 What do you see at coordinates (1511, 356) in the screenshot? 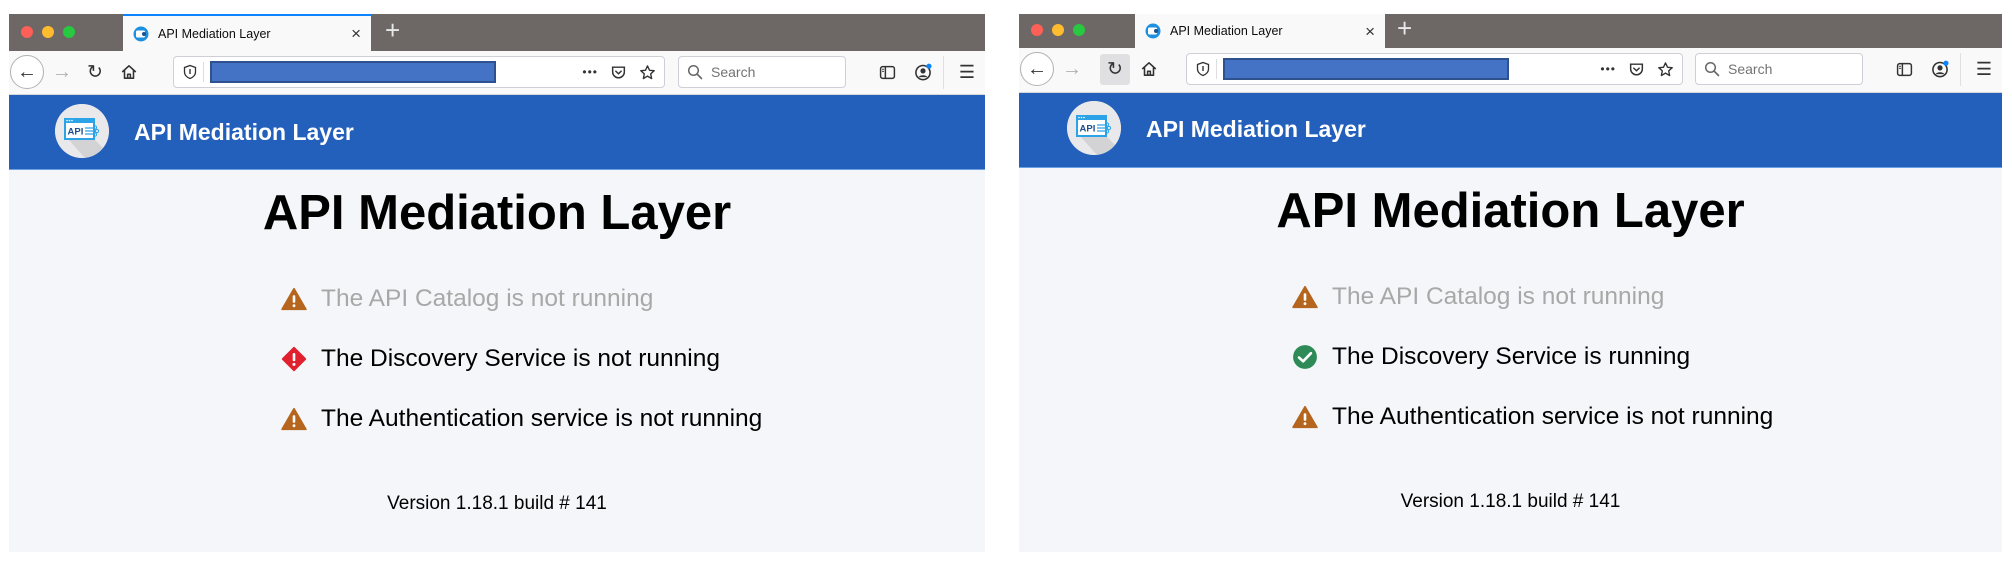
I see `status-text: The Discovery Service is running` at bounding box center [1511, 356].